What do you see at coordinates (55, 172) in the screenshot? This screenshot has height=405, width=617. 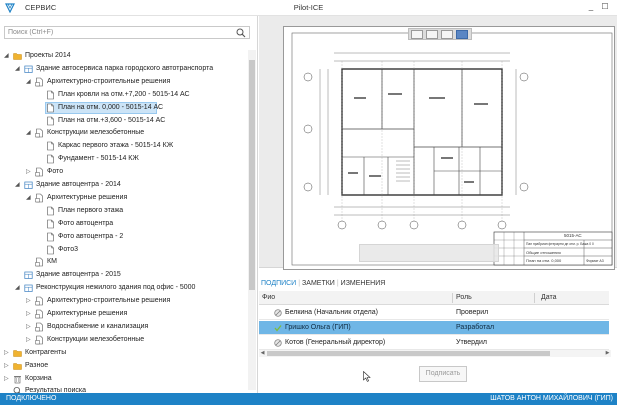 I see `tree-item-label: Фото` at bounding box center [55, 172].